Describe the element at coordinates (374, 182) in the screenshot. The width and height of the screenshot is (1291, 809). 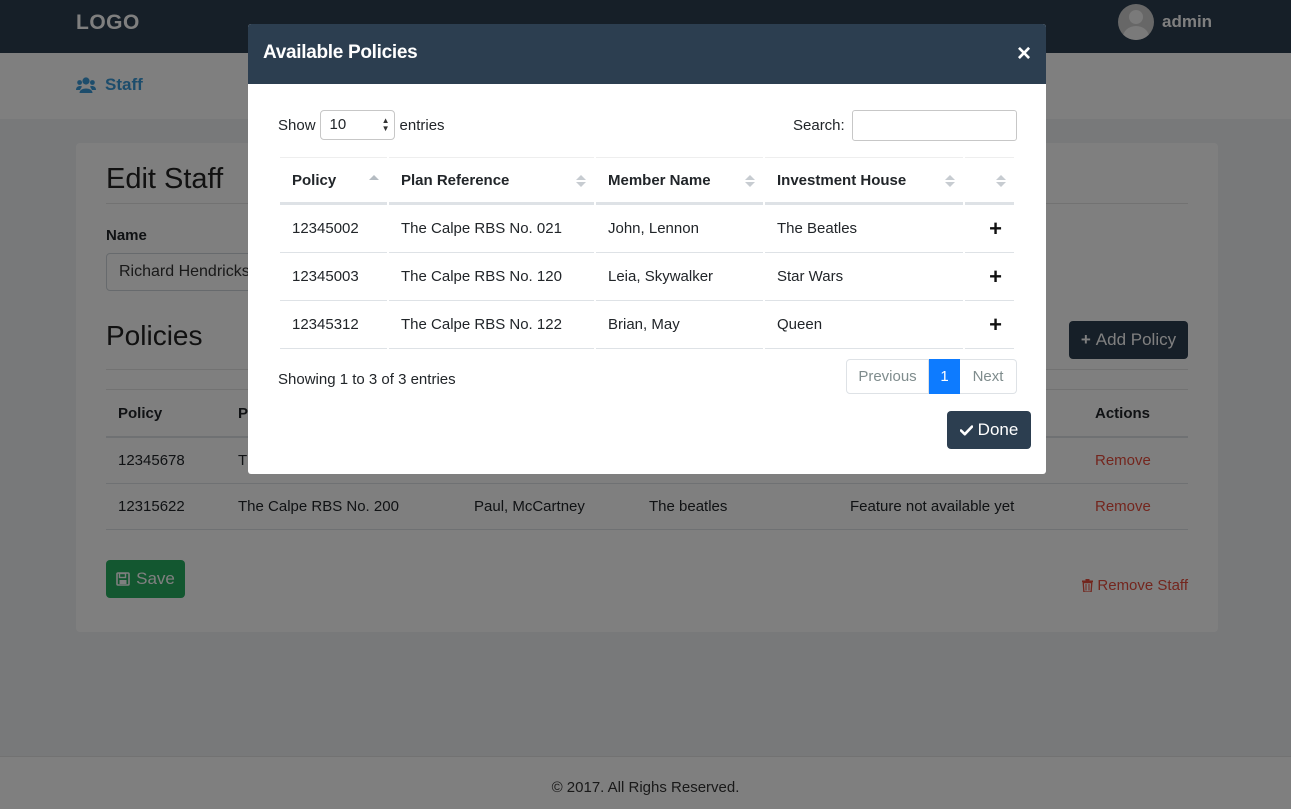
I see `sort-asc-icon` at that location.